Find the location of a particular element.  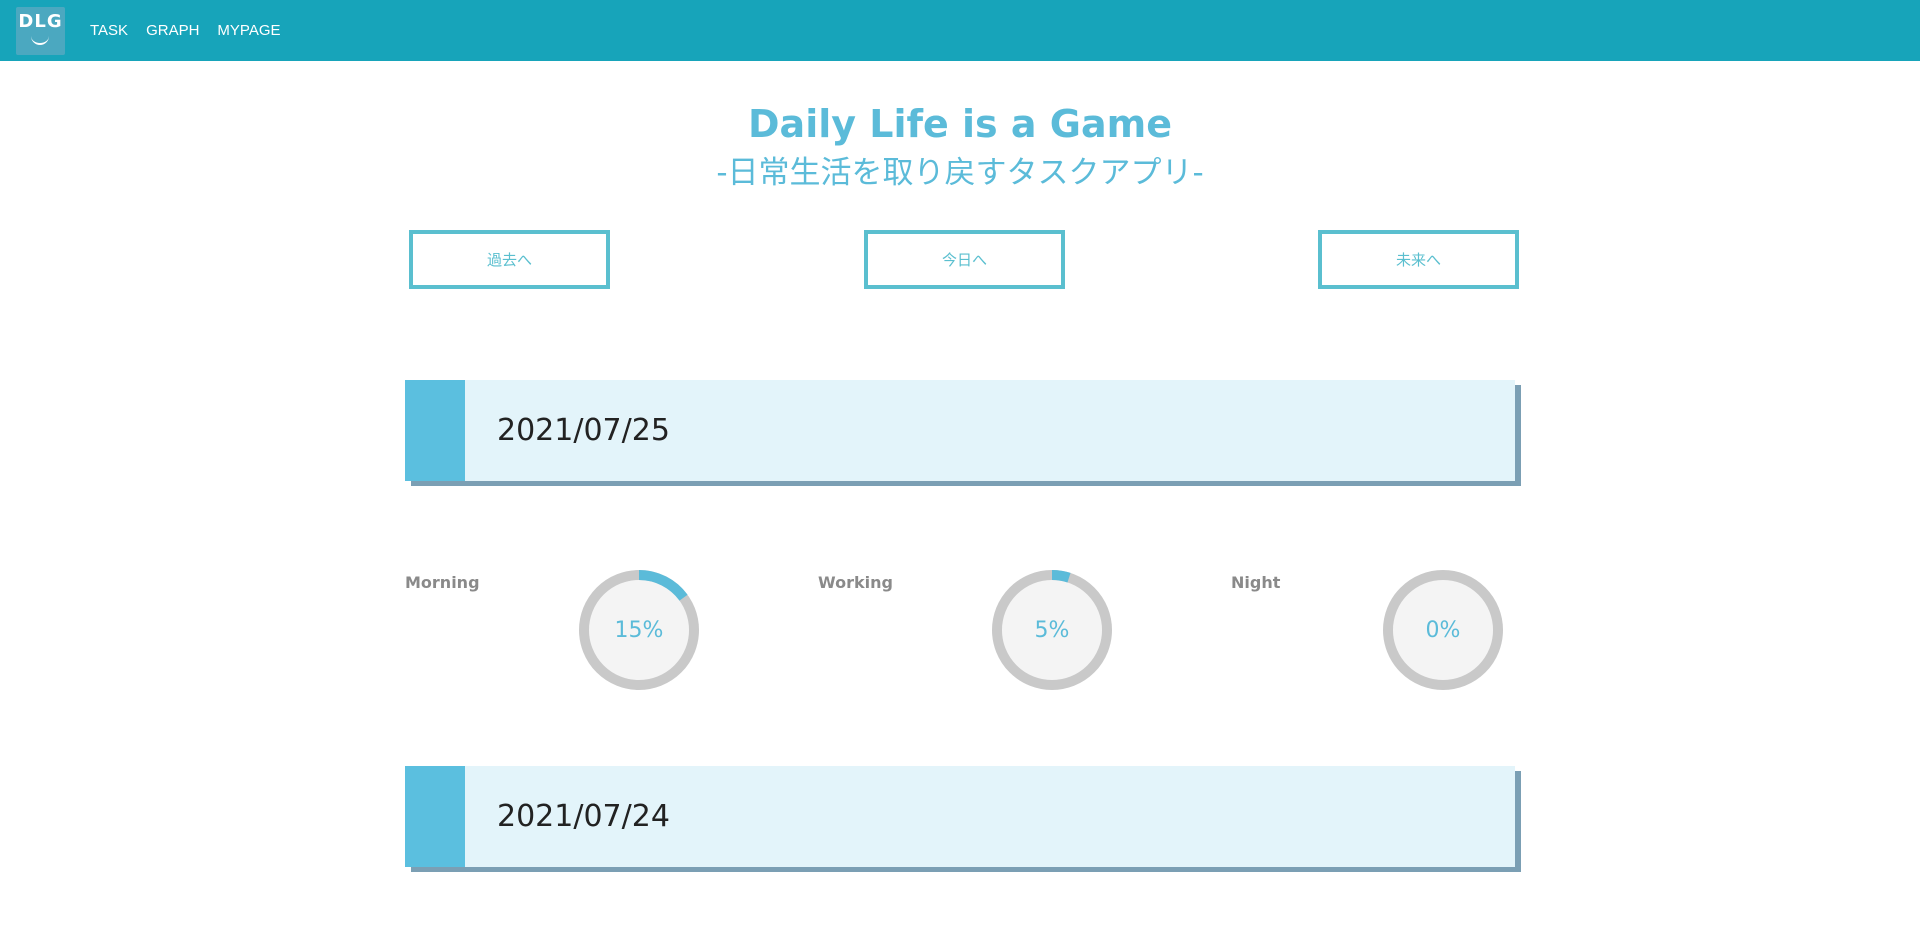

progress-percent-morning: 15% is located at coordinates (639, 630).